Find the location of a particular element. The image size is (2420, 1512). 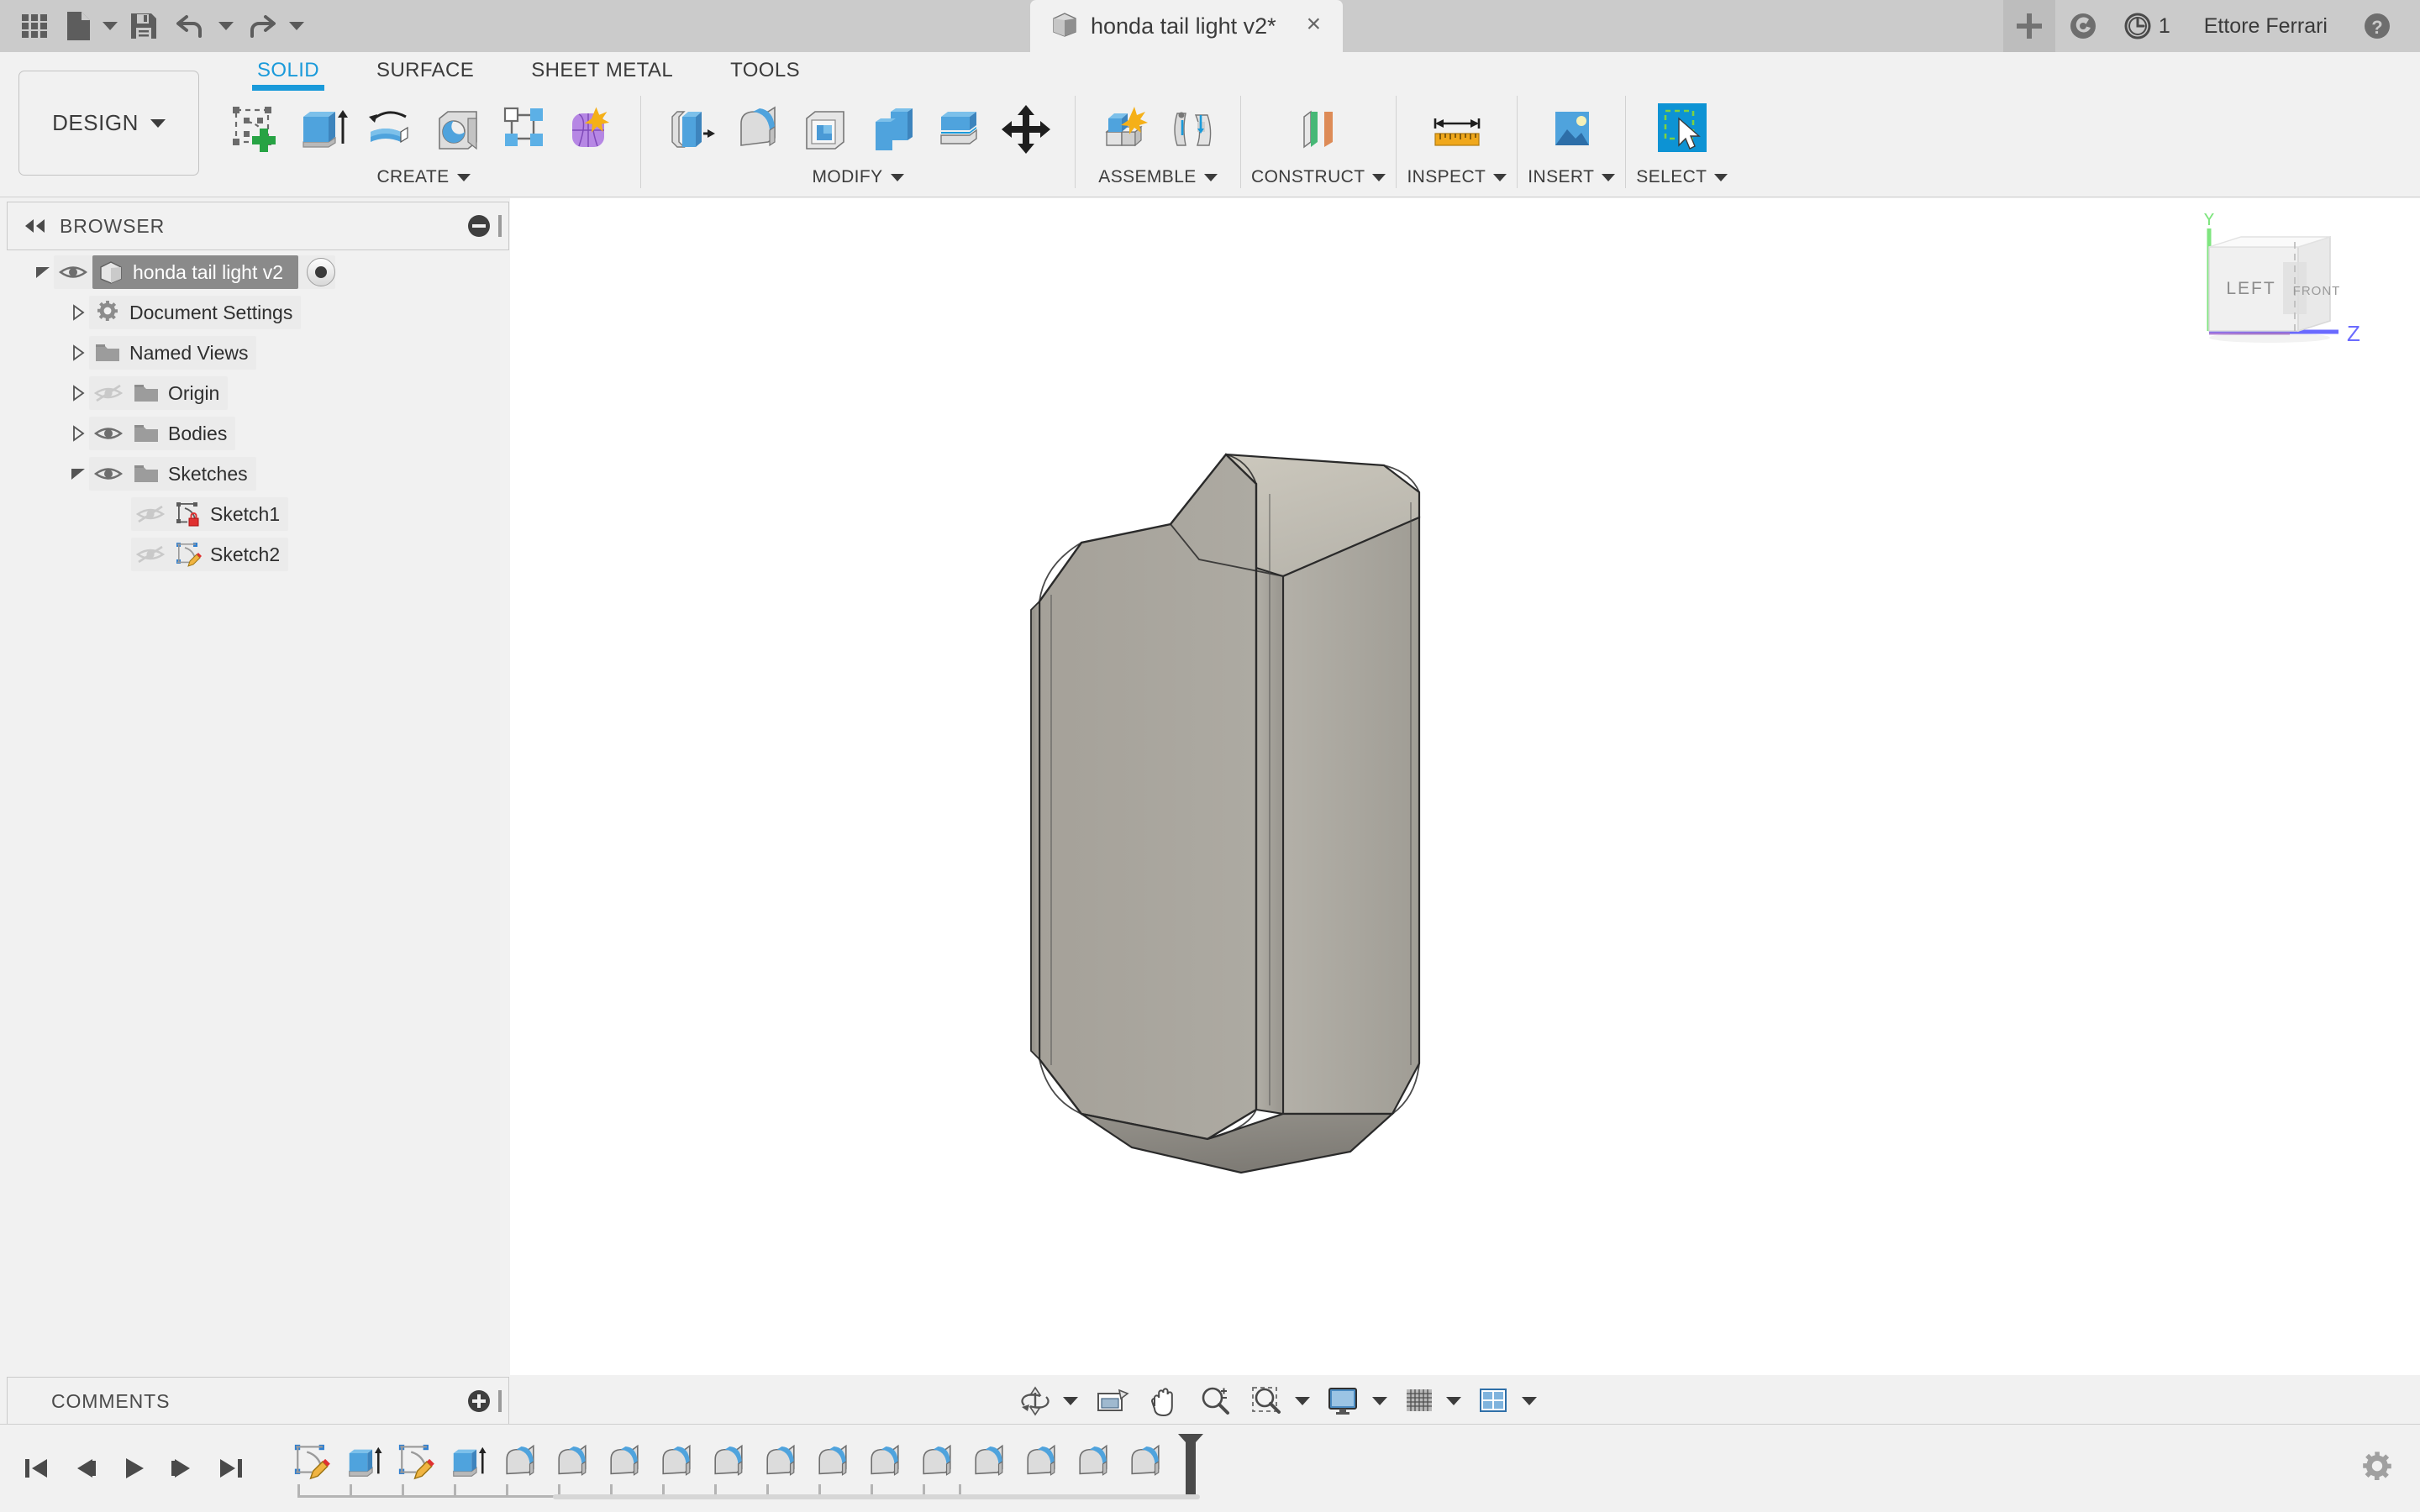

new-file-dropdown-icon is located at coordinates (110, 26).